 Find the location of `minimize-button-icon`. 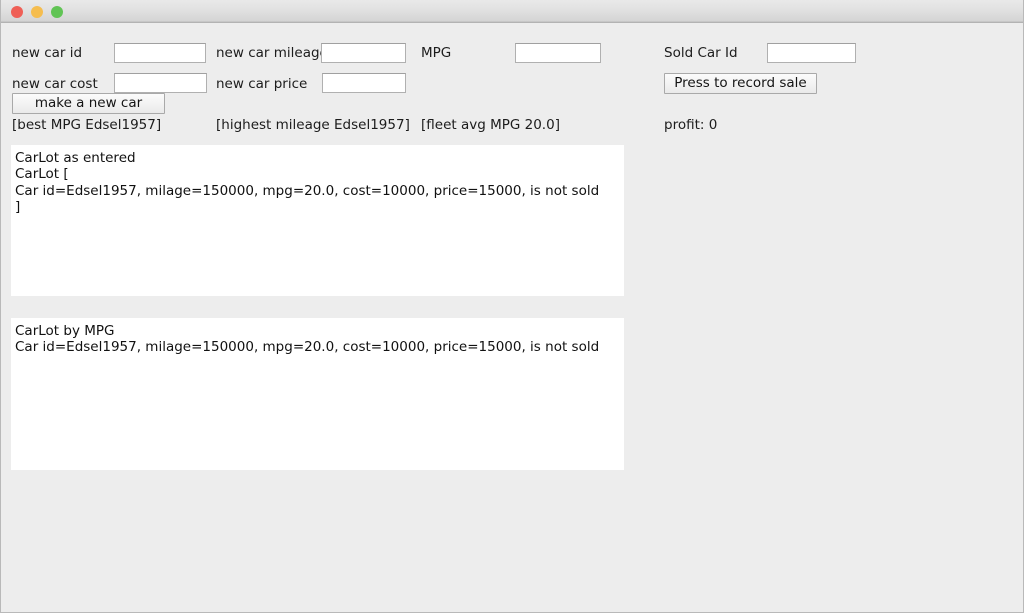

minimize-button-icon is located at coordinates (37, 12).